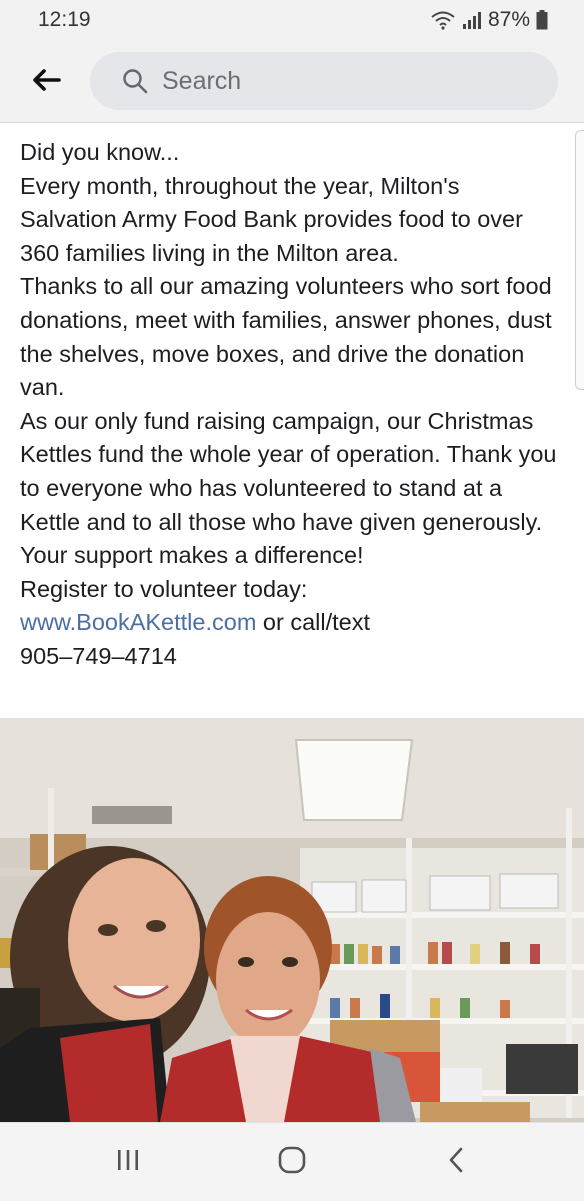  I want to click on bookakettle-link: www.BookAKettle.com, so click(138, 622).